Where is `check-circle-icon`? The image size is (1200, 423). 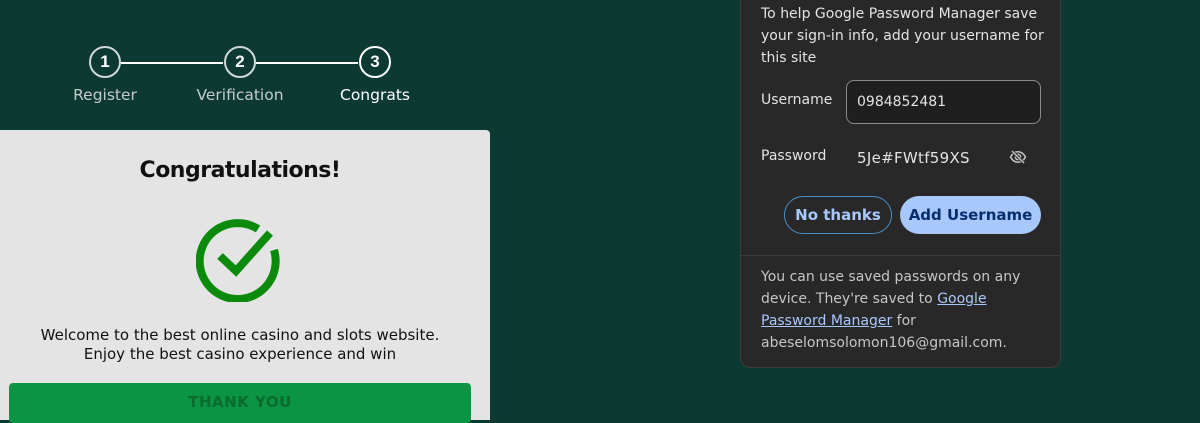 check-circle-icon is located at coordinates (238, 260).